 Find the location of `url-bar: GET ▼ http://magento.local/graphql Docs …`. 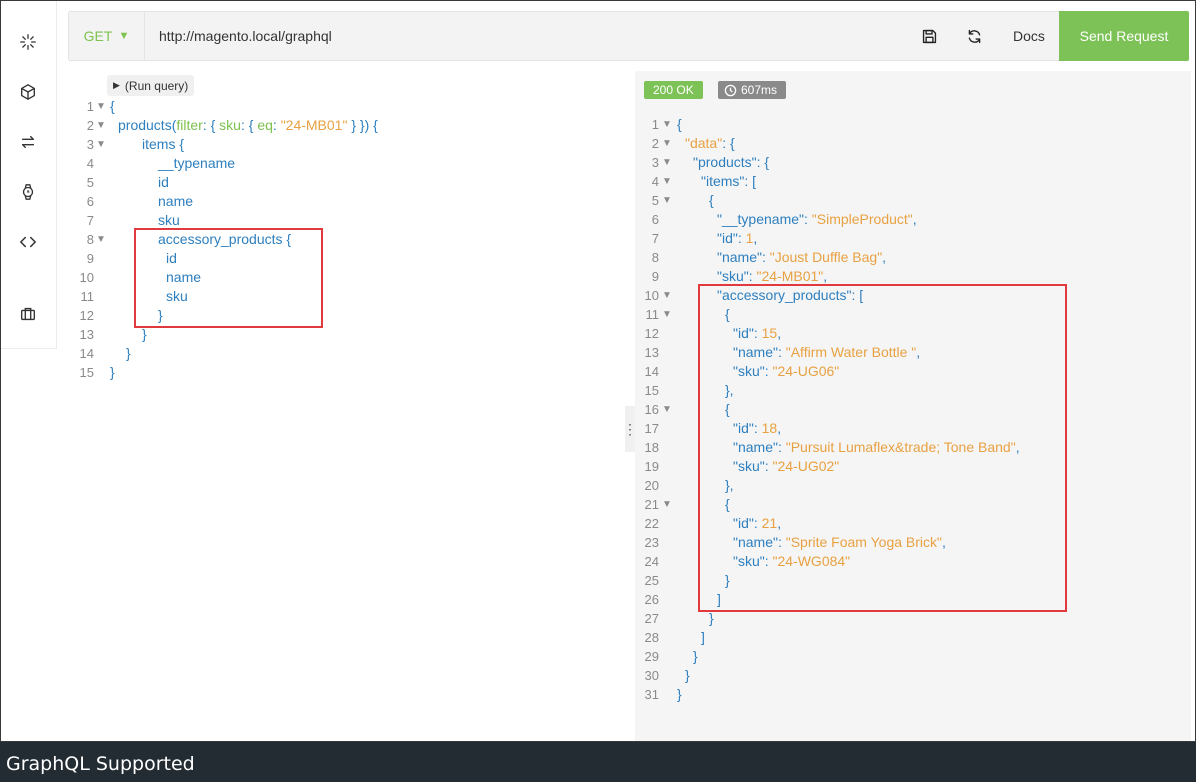

url-bar: GET ▼ http://magento.local/graphql Docs … is located at coordinates (628, 36).